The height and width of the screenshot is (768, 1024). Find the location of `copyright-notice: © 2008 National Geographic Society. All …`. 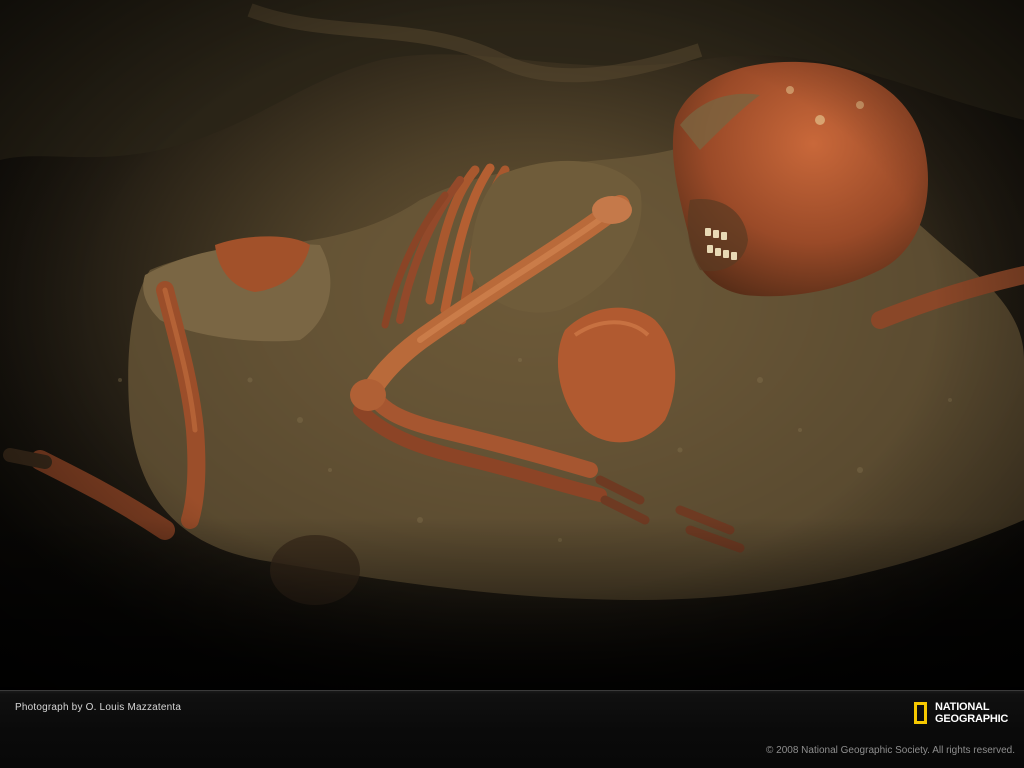

copyright-notice: © 2008 National Geographic Society. All … is located at coordinates (890, 750).